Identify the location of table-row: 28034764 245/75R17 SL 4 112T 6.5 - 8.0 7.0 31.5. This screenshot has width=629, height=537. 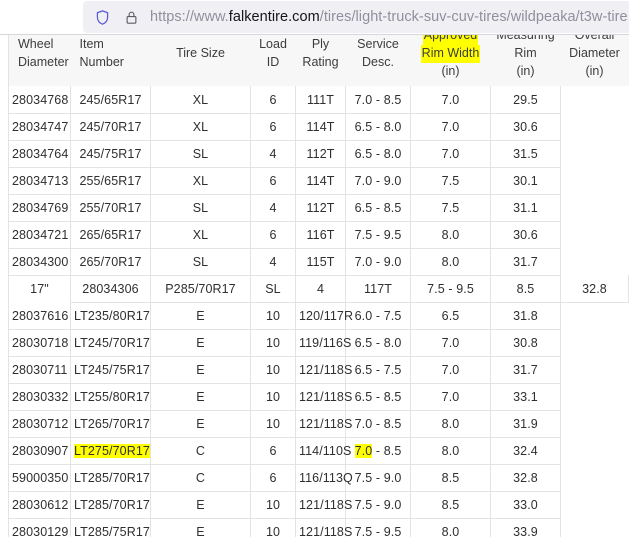
(318, 154).